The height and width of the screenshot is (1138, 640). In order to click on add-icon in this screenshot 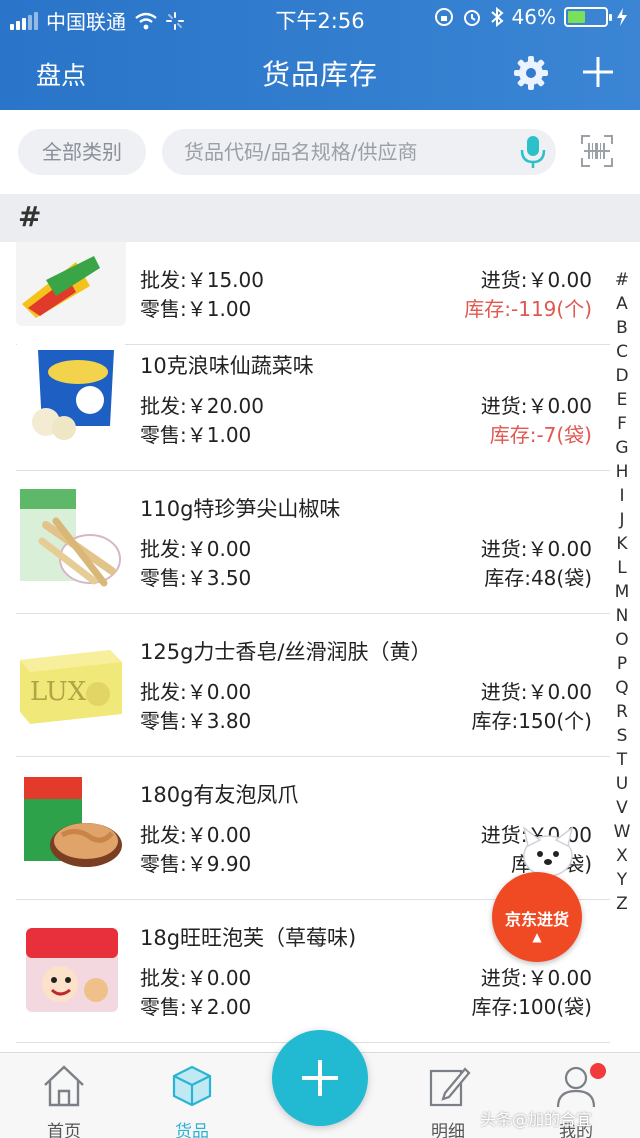, I will do `click(598, 72)`.